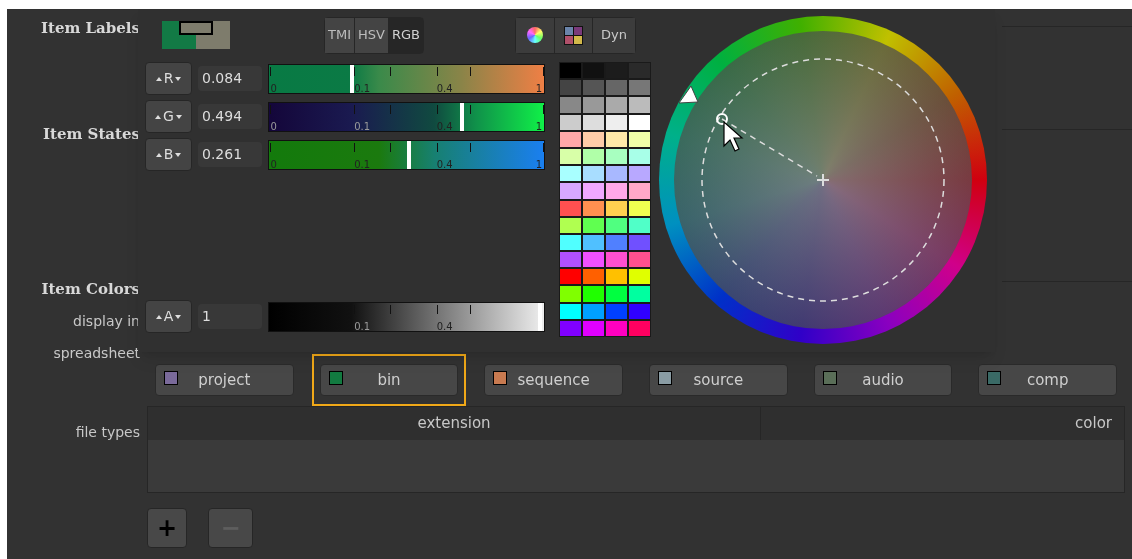 This screenshot has width=1132, height=559. Describe the element at coordinates (688, 94) in the screenshot. I see `hue-marker` at that location.